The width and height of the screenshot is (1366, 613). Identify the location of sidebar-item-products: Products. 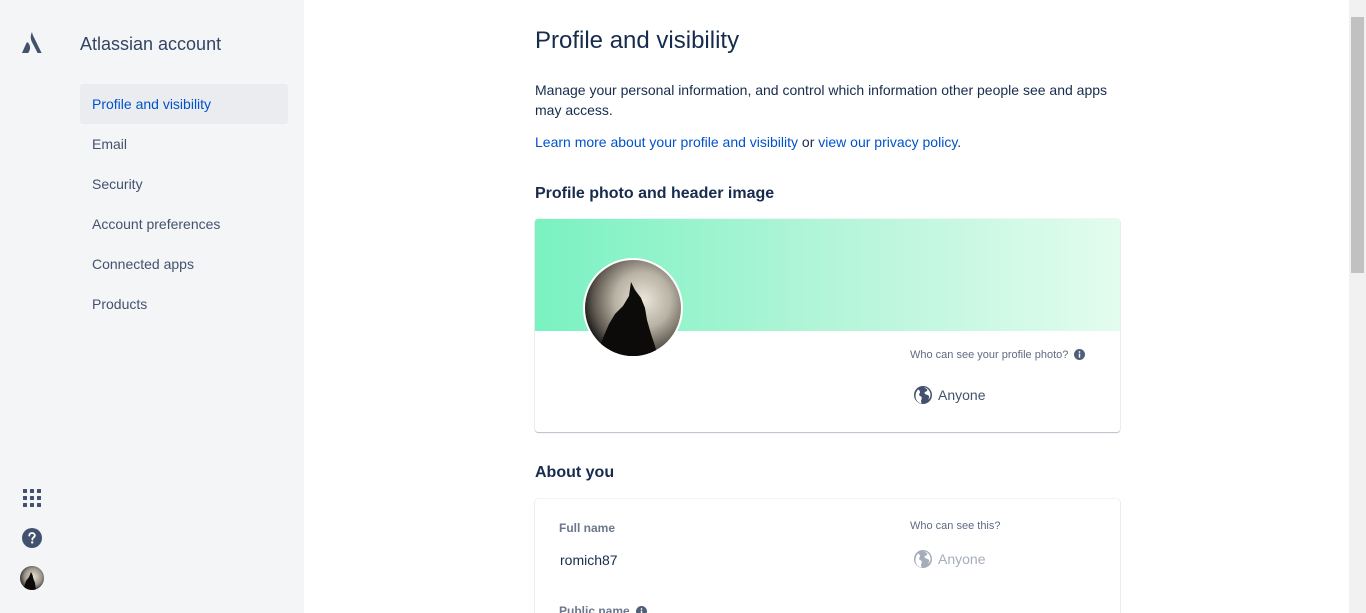
(184, 304).